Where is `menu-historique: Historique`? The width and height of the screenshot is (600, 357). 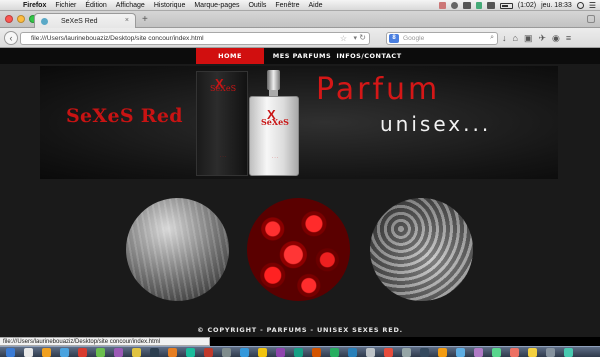 menu-historique: Historique is located at coordinates (170, 5).